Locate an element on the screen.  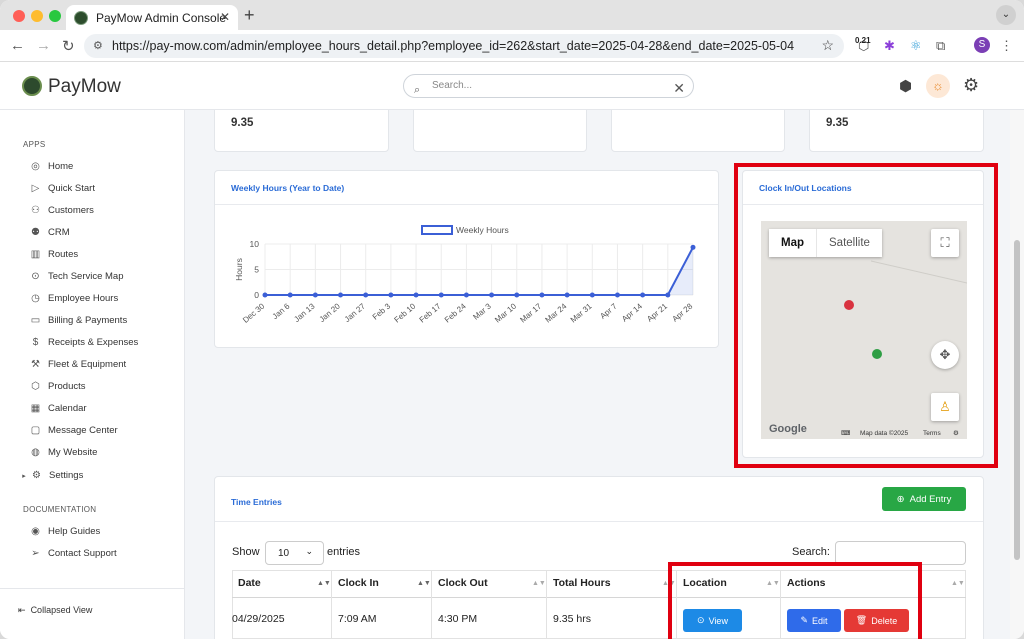
x-tick-label: Apr 28 is located at coordinates (682, 312).